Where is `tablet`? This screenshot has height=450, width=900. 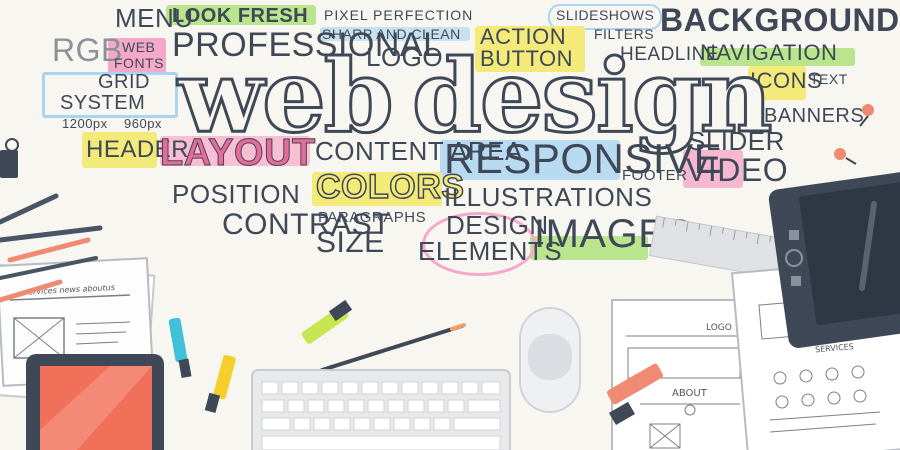 tablet is located at coordinates (95, 402).